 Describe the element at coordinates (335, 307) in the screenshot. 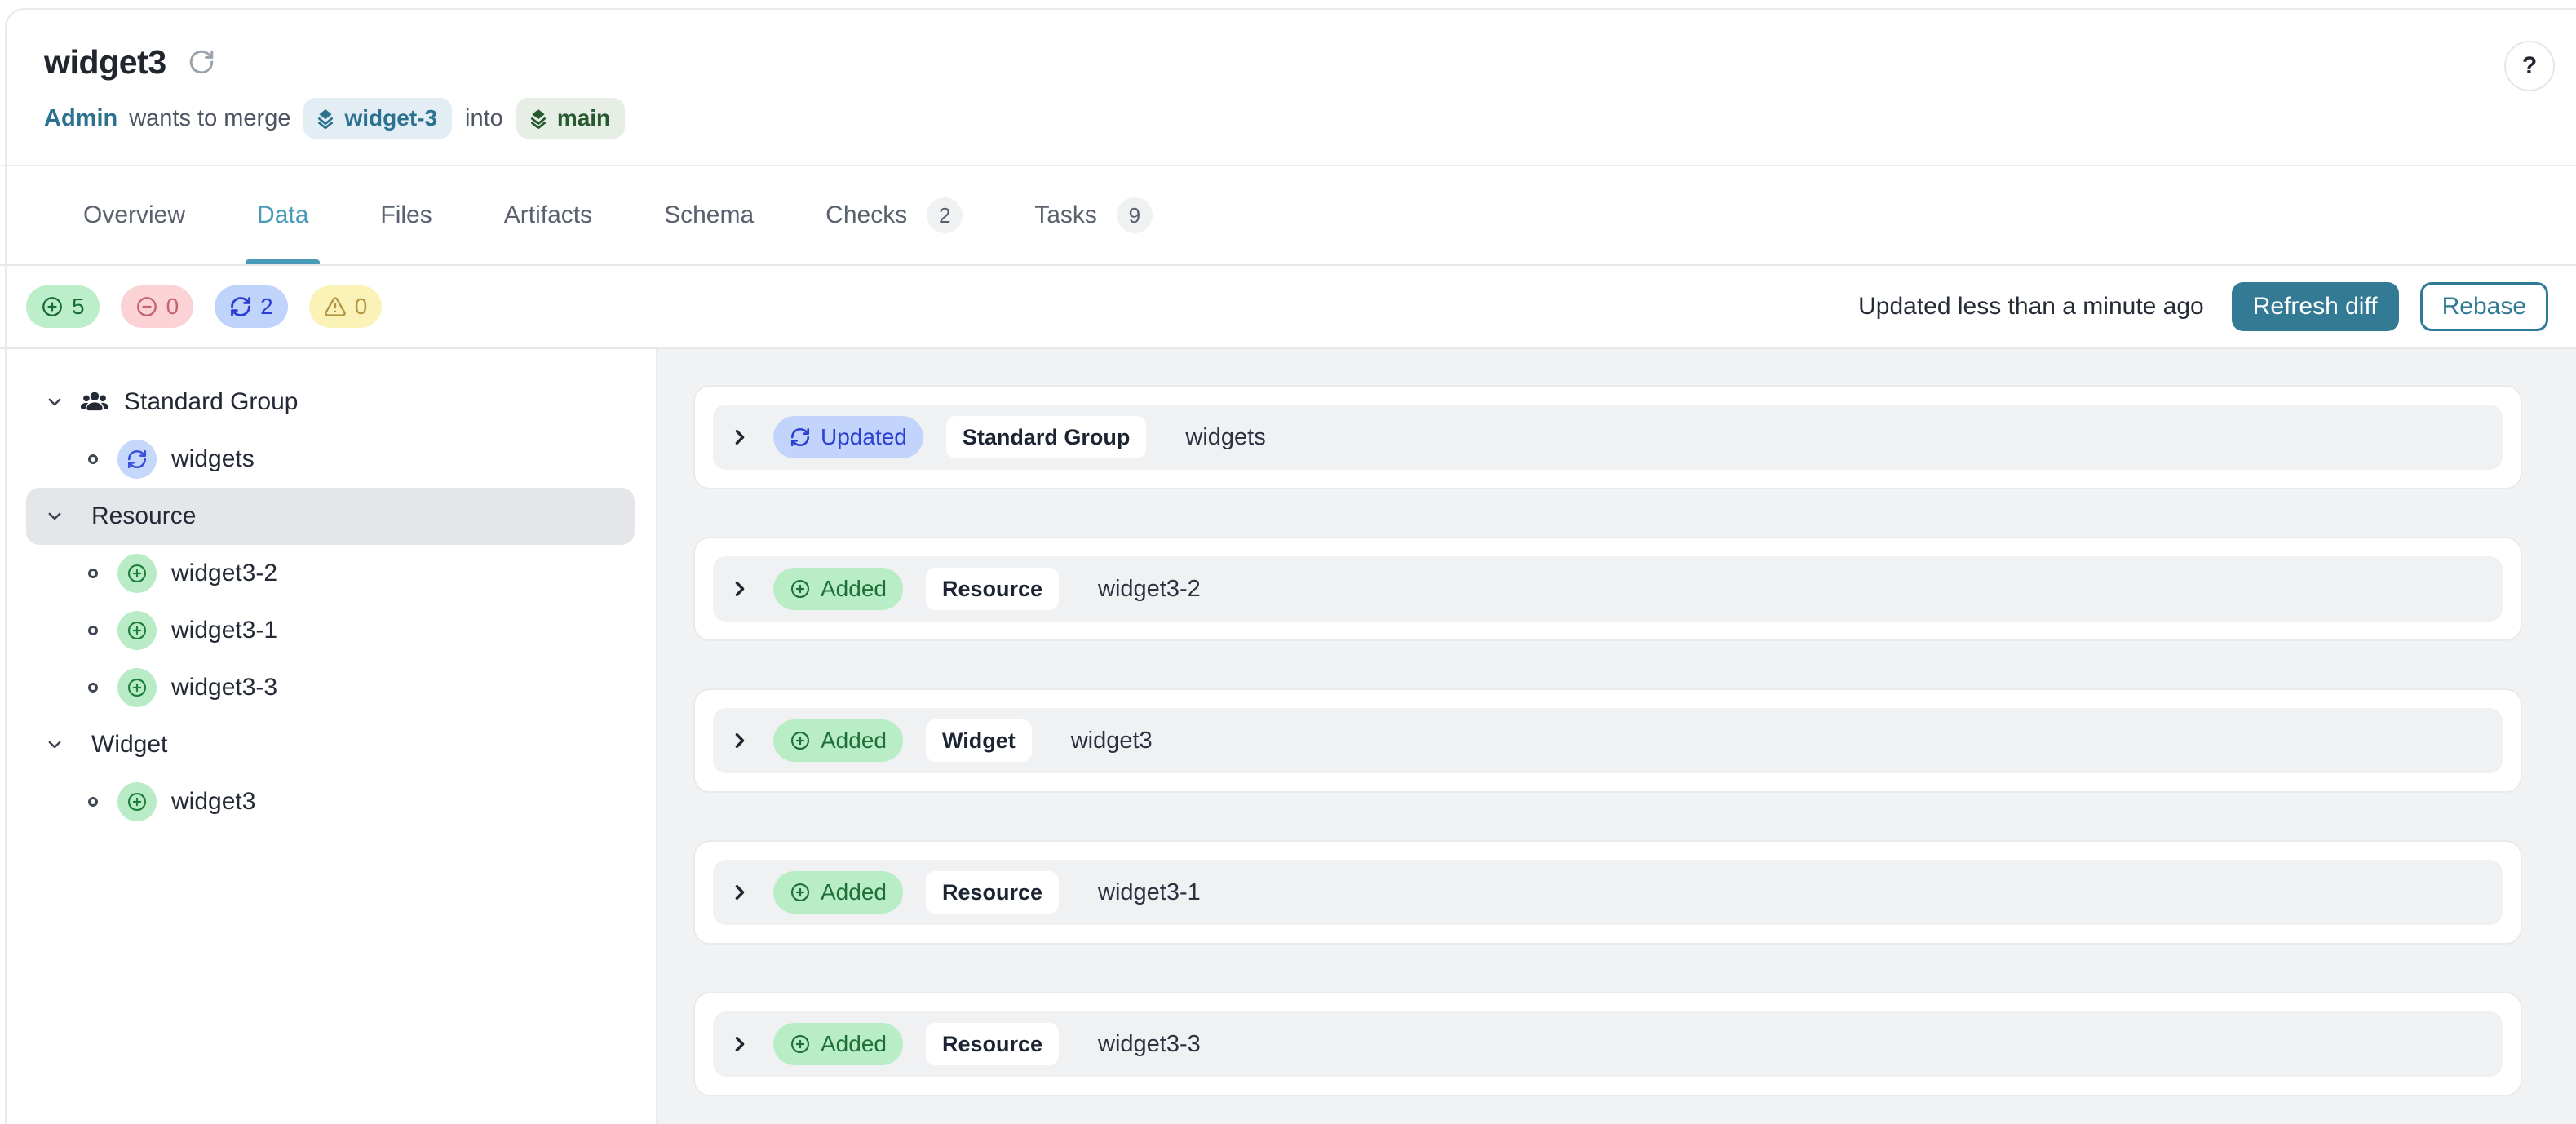

I see `warning-icon` at that location.